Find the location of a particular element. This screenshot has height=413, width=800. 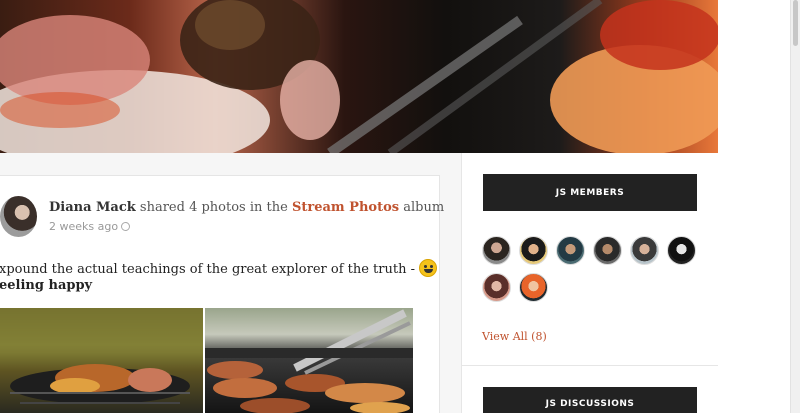

timestamp-text: 2 weeks ago is located at coordinates (83, 226).